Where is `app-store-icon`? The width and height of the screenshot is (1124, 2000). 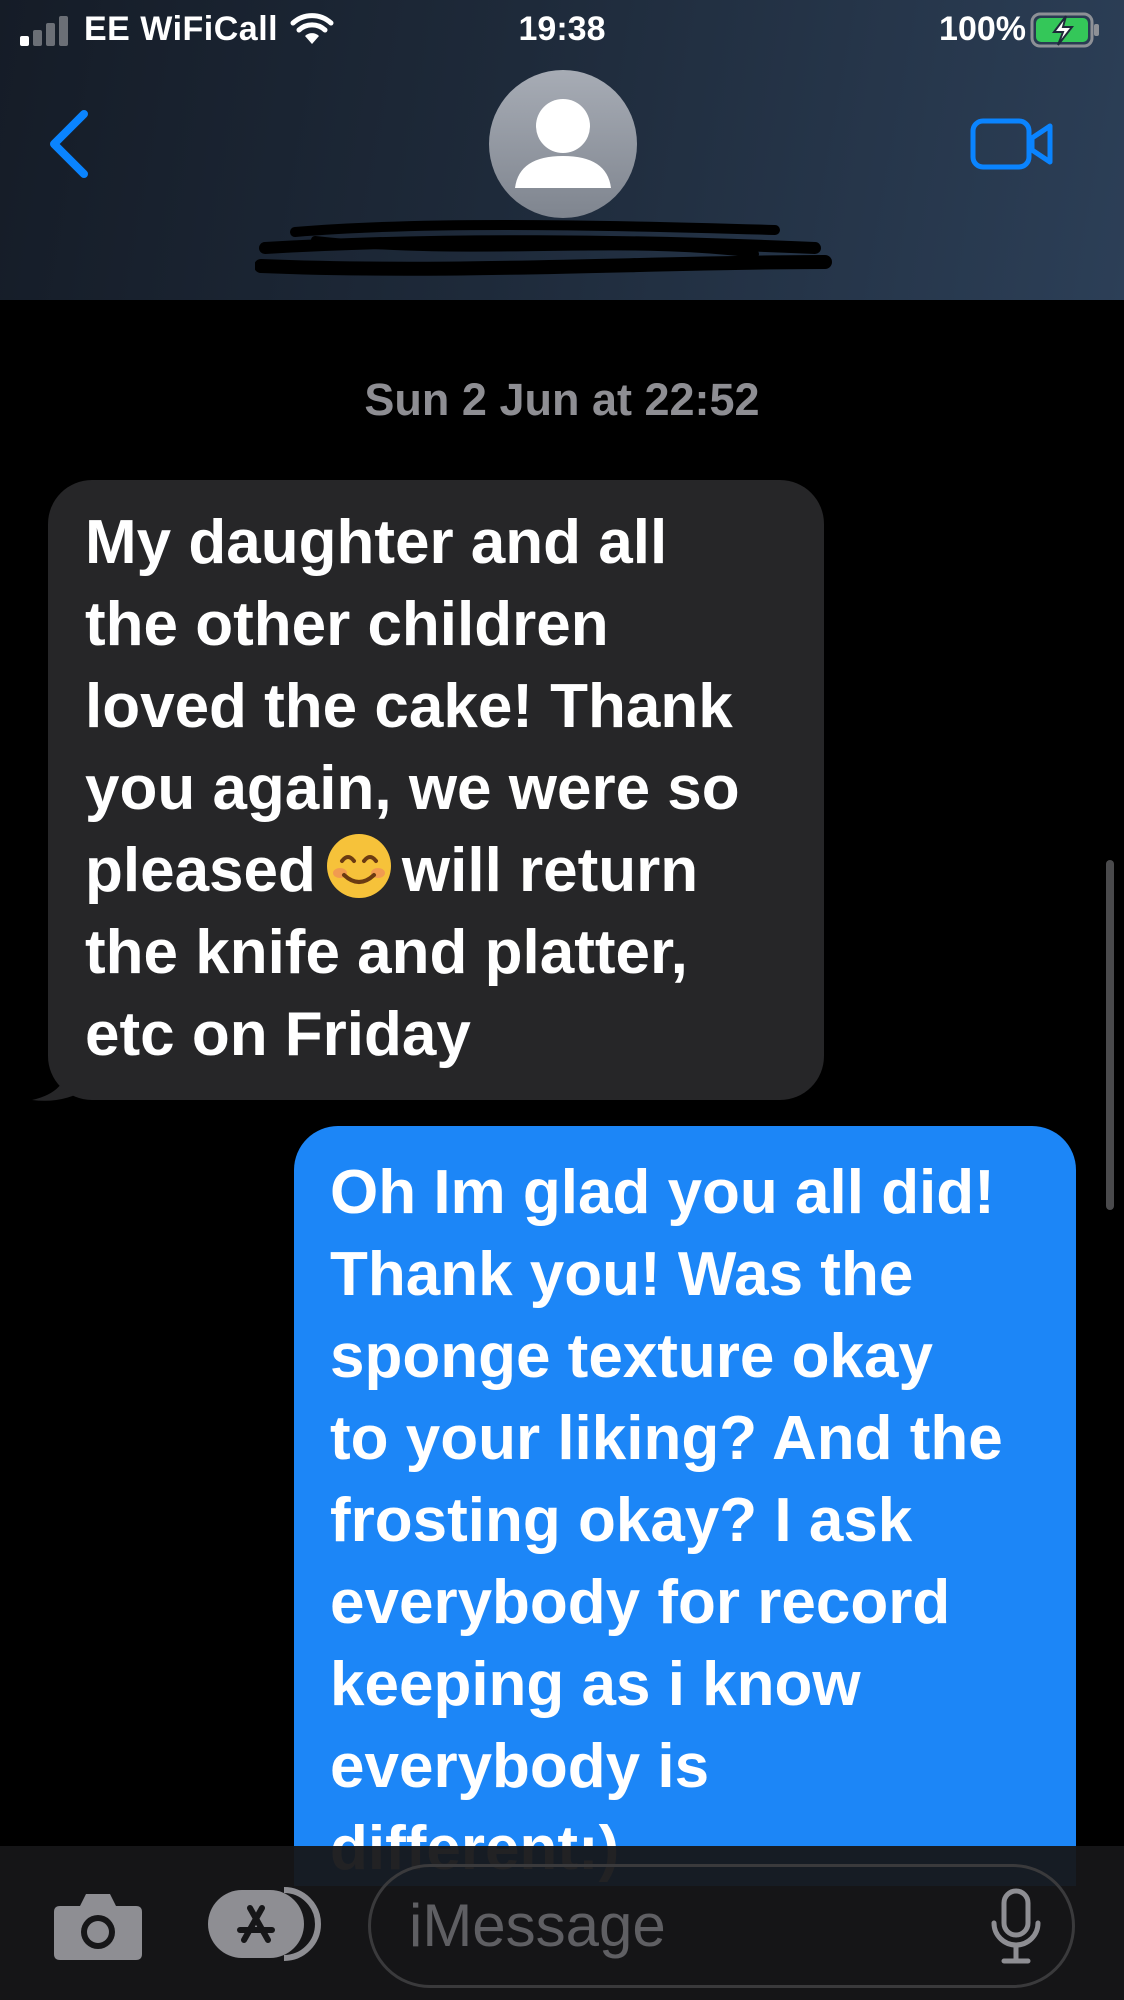 app-store-icon is located at coordinates (264, 1924).